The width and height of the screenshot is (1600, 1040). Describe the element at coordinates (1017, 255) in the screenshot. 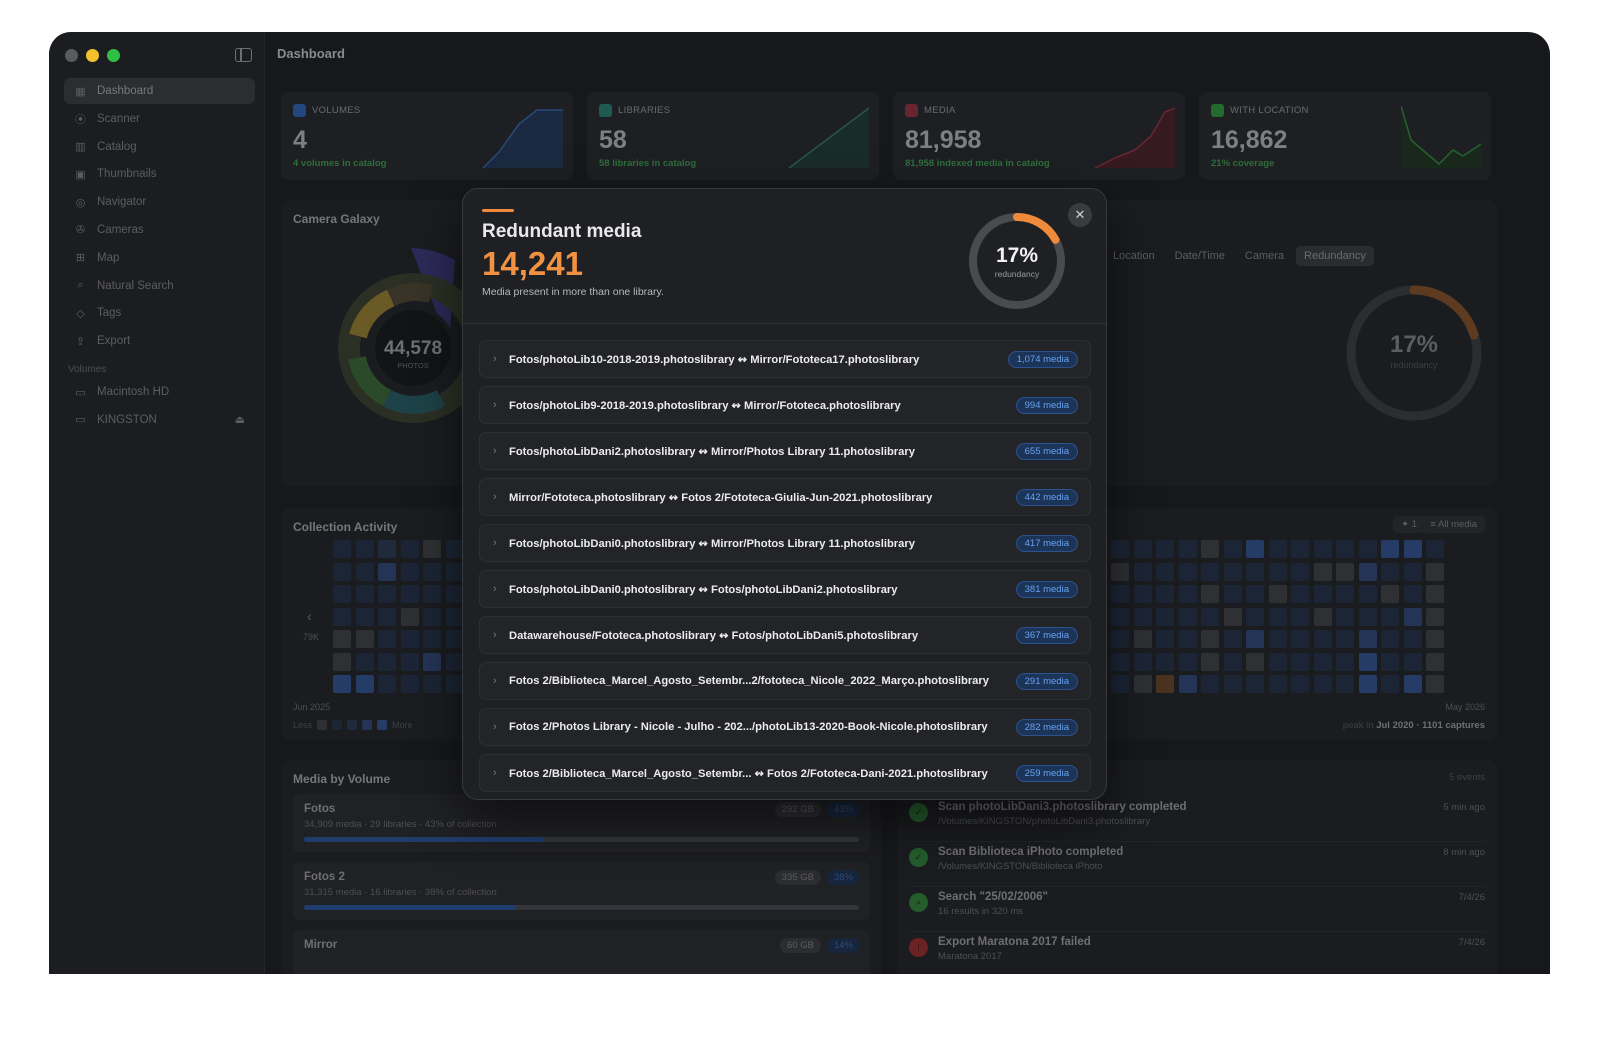

I see `gauge-value: 17%` at that location.